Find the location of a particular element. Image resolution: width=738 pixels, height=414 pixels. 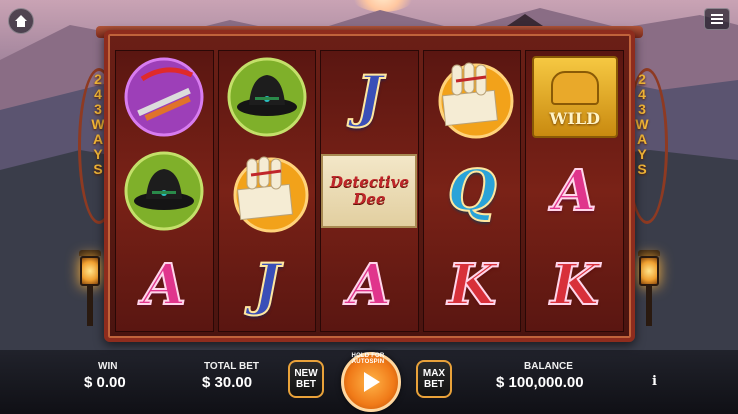

sword-icon is located at coordinates (164, 97).